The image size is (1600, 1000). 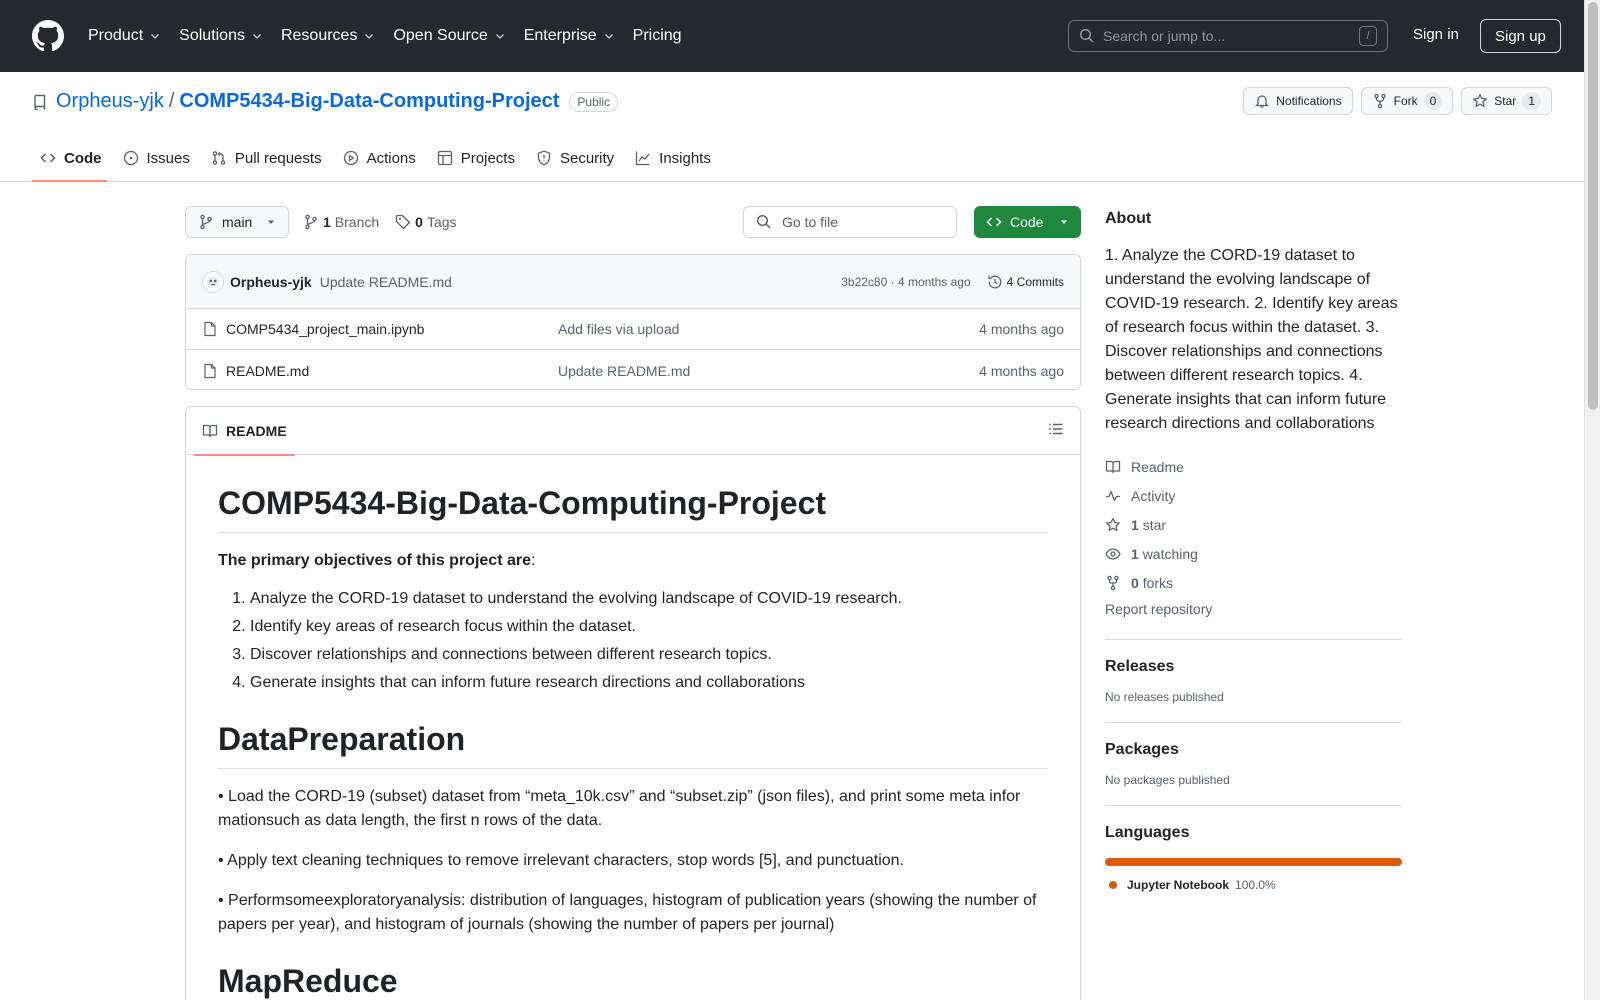 What do you see at coordinates (1178, 885) in the screenshot?
I see `language-name: Jupyter Notebook` at bounding box center [1178, 885].